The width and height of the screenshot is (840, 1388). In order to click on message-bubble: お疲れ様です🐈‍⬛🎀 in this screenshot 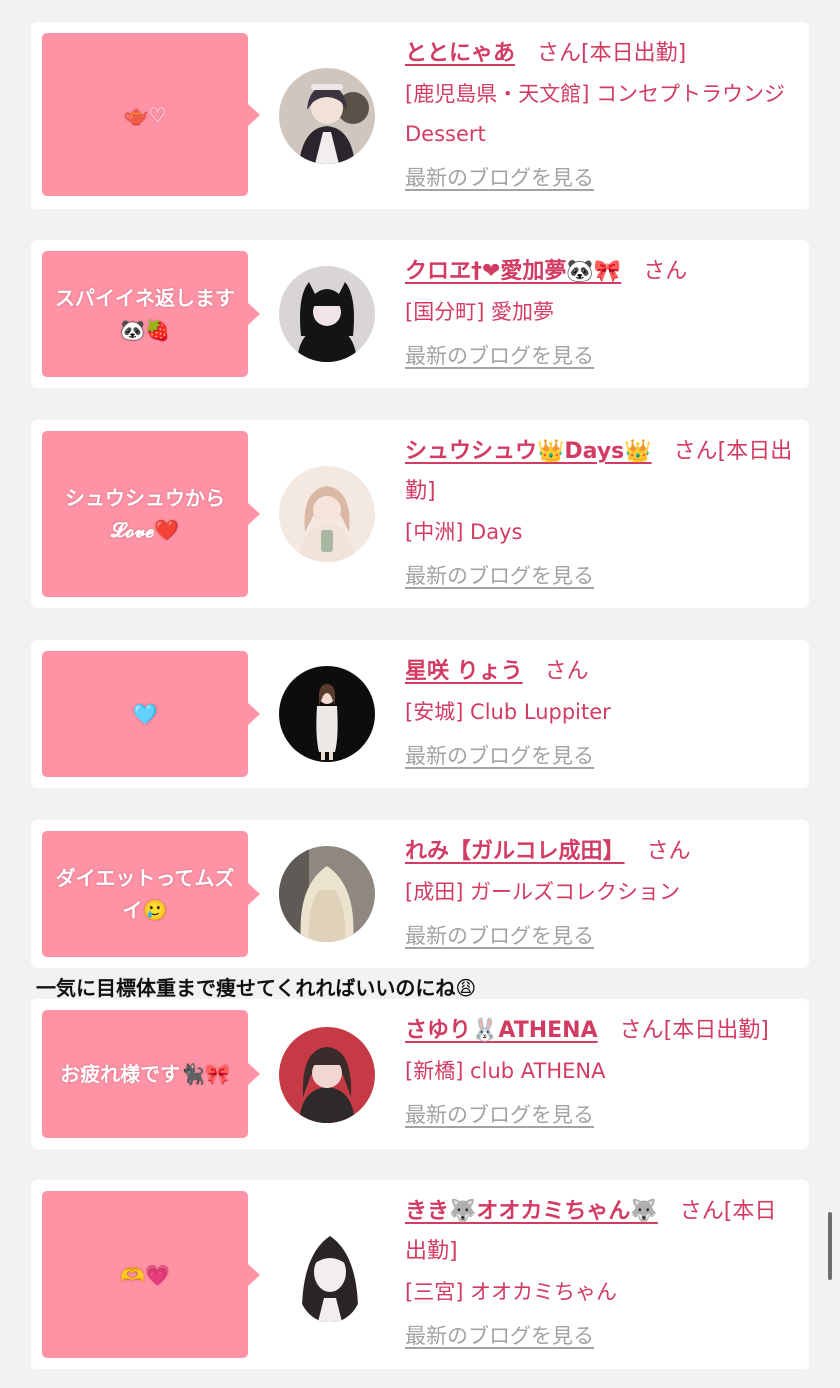, I will do `click(151, 1074)`.